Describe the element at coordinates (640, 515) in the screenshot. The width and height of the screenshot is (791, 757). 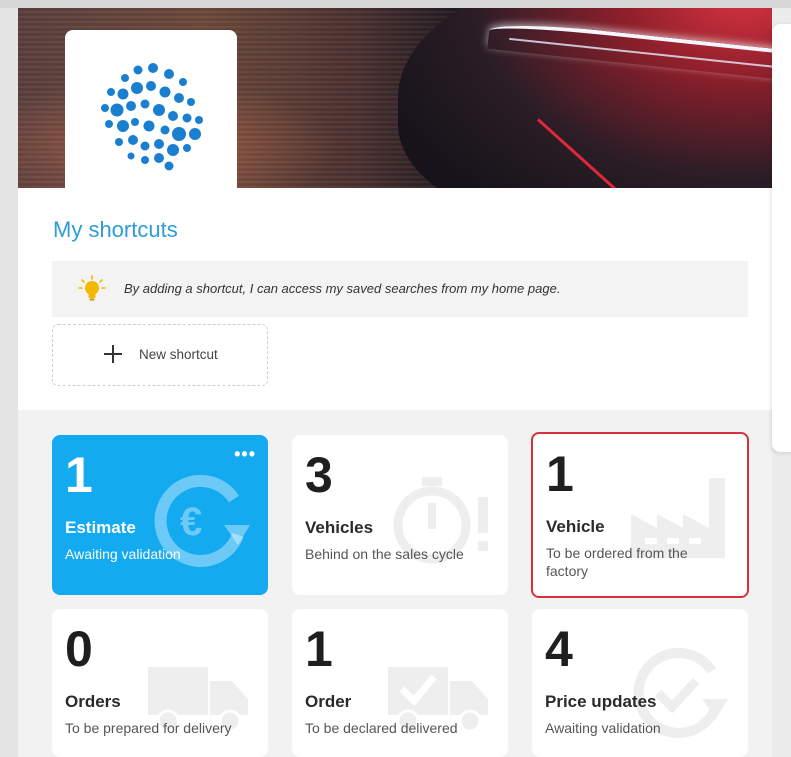
I see `tile-vehicle-to-order: 1 Vehicle To be ordered from the factory` at that location.